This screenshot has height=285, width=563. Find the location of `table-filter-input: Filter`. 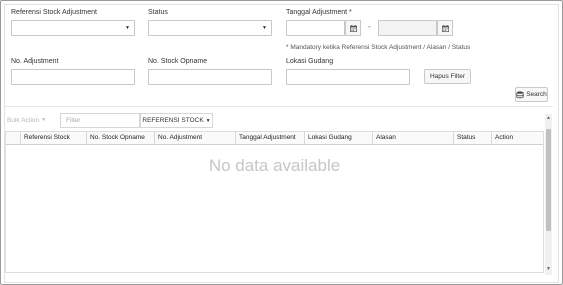

table-filter-input: Filter is located at coordinates (100, 120).